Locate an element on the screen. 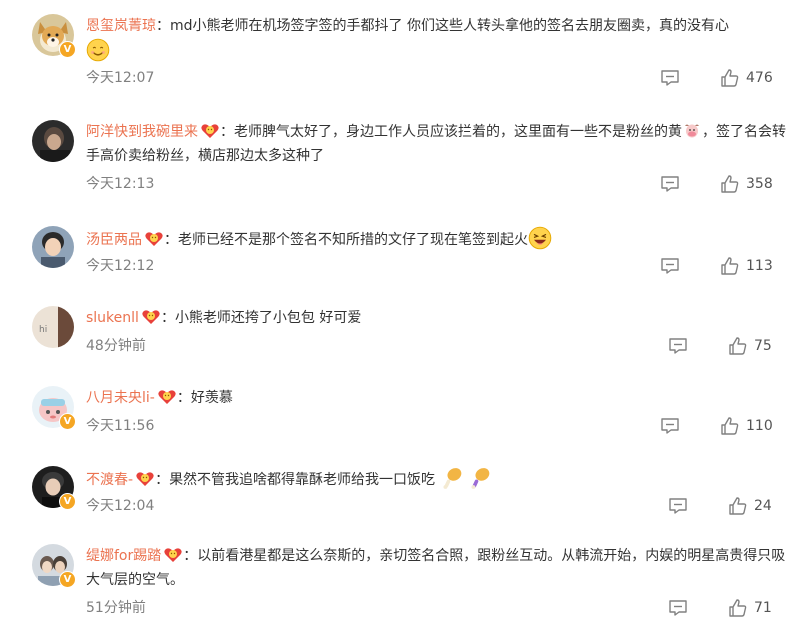 This screenshot has height=631, width=794. comment-text: 果然不管我追啥都得靠酥老师给我一口饭吃 is located at coordinates (302, 480).